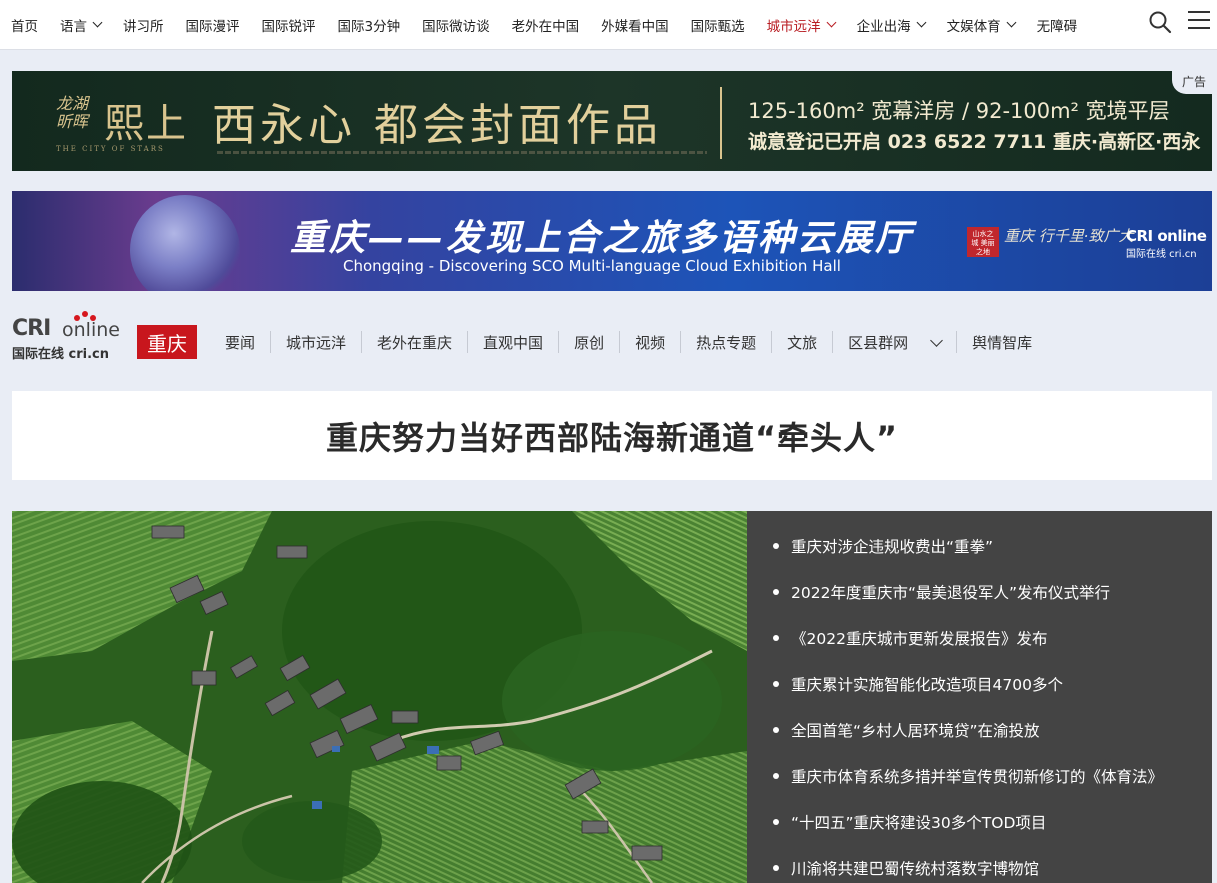  I want to click on article-headline: 重庆努力当好西部陆海新通道“牵头人”, so click(612, 436).